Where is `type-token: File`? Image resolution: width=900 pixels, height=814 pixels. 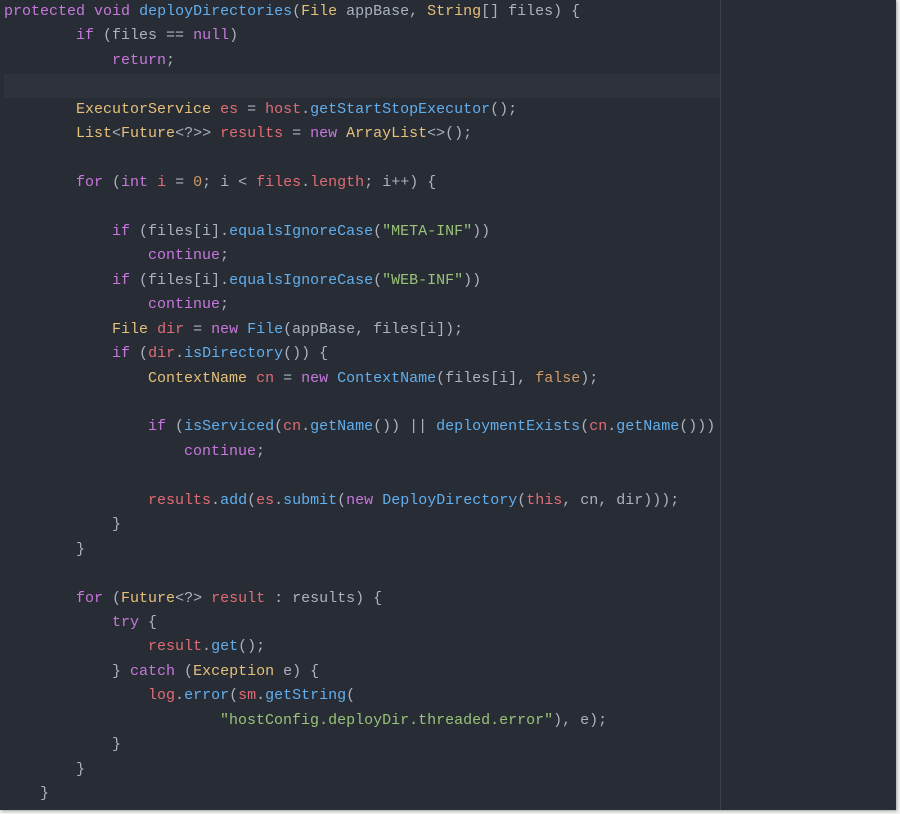 type-token: File is located at coordinates (130, 329).